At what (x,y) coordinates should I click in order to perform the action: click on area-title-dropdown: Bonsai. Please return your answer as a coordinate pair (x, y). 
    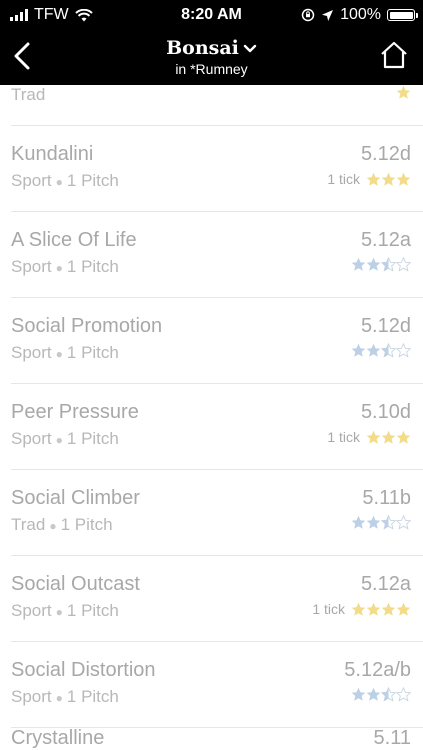
    Looking at the image, I should click on (211, 48).